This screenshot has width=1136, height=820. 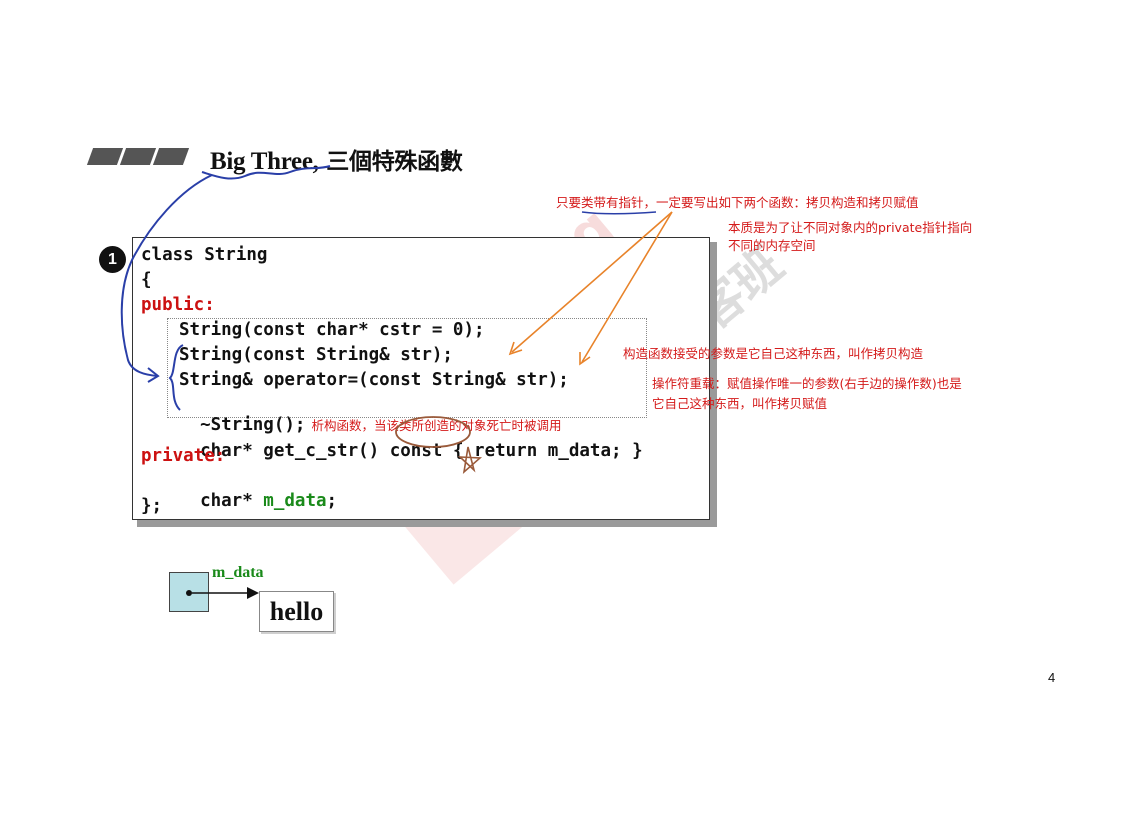 I want to click on arrow-to-copy-assign, so click(x=627, y=287).